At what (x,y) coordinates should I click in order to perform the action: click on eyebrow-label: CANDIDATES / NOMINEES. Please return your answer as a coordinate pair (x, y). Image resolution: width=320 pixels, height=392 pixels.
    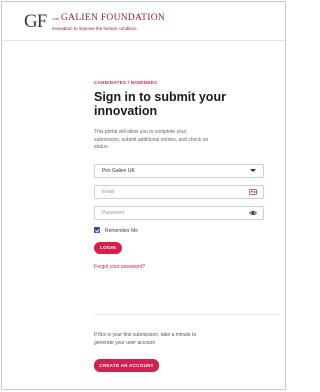
    Looking at the image, I should click on (126, 82).